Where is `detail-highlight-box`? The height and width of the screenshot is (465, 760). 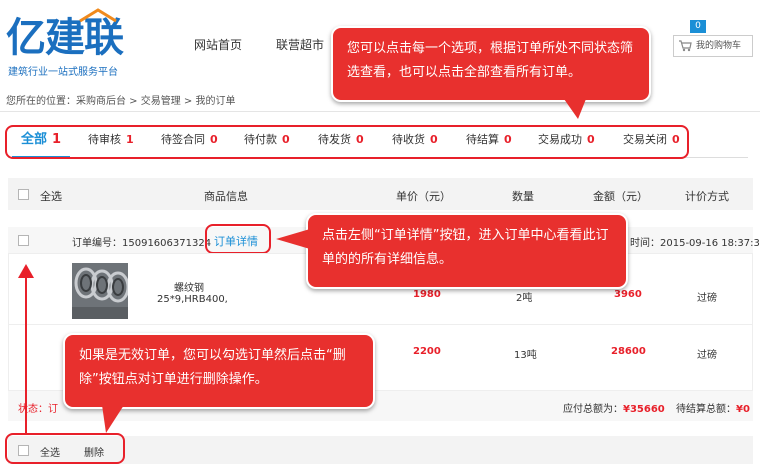
detail-highlight-box is located at coordinates (238, 239).